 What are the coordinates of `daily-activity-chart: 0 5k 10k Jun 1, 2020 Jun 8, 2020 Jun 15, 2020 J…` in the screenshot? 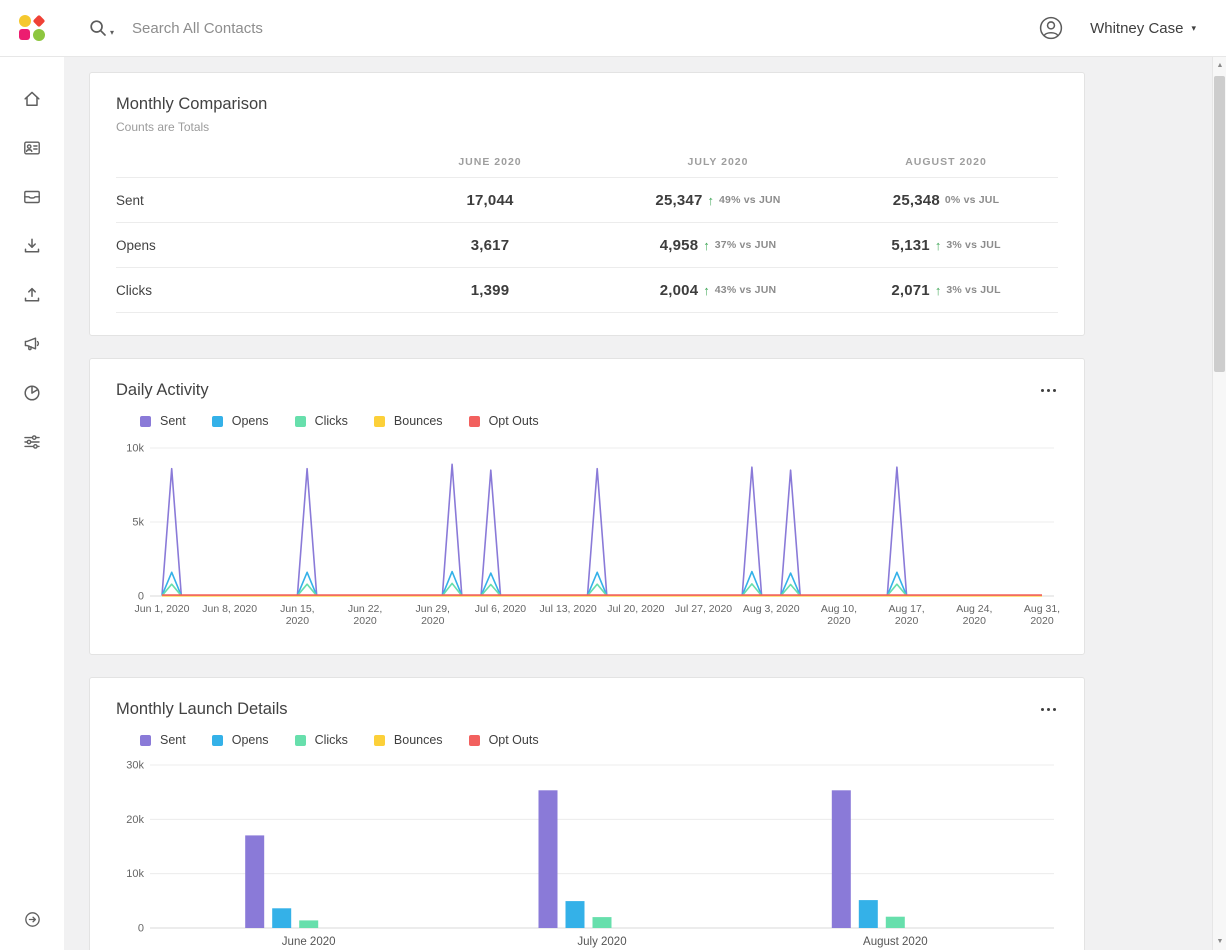 It's located at (593, 535).